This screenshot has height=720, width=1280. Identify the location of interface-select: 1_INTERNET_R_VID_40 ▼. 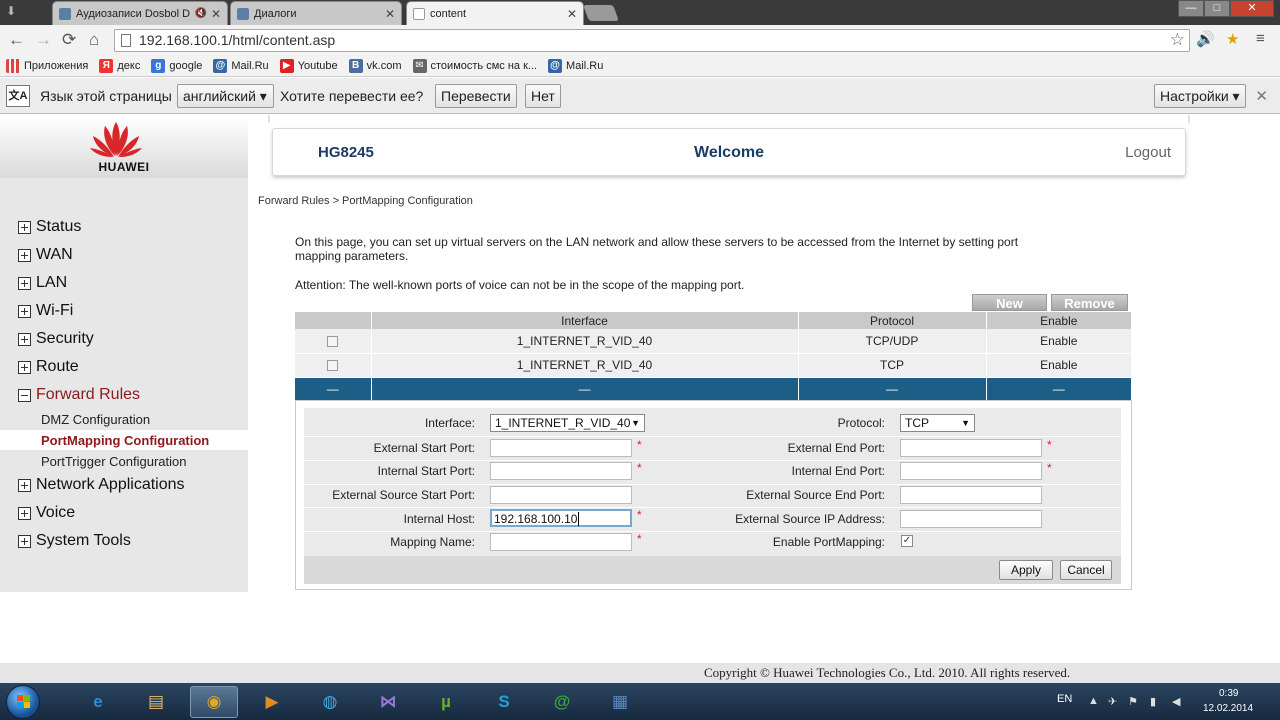
(567, 423).